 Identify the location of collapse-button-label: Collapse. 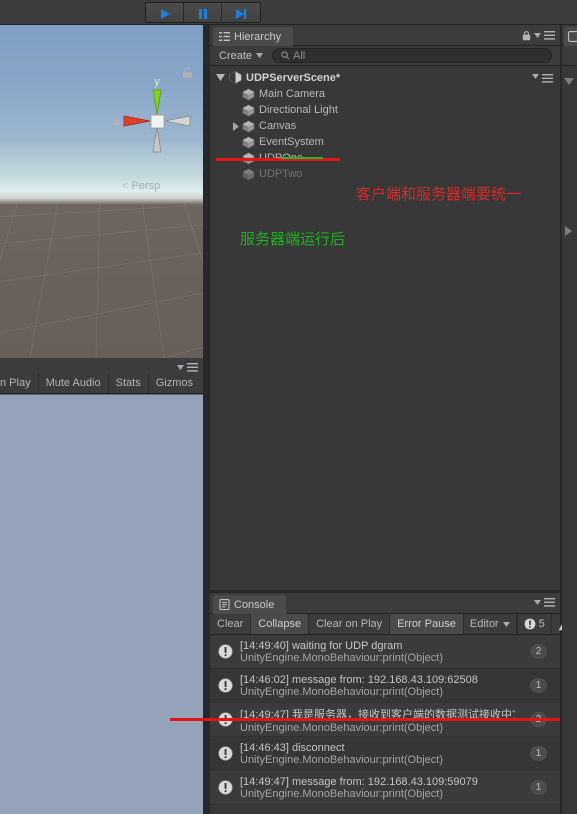
(280, 624).